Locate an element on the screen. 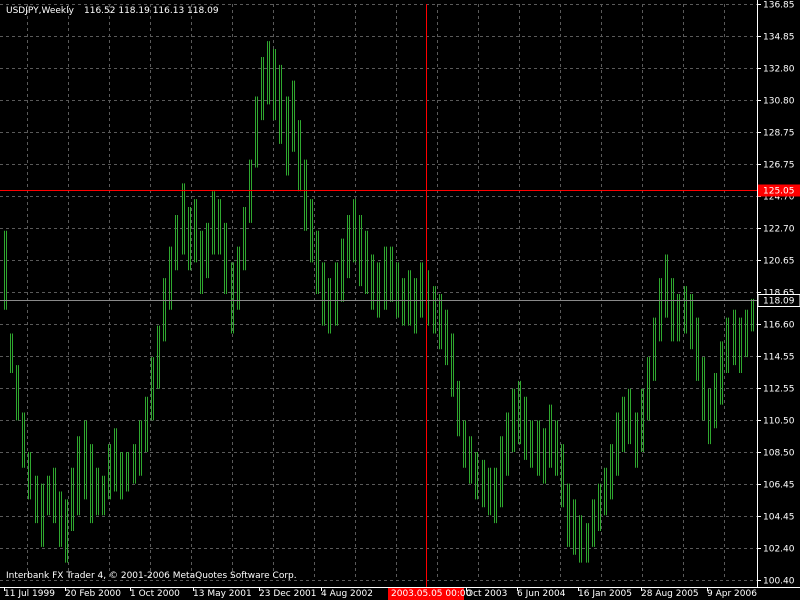 The width and height of the screenshot is (800, 600). y-tick-label: 128.75 is located at coordinates (779, 134).